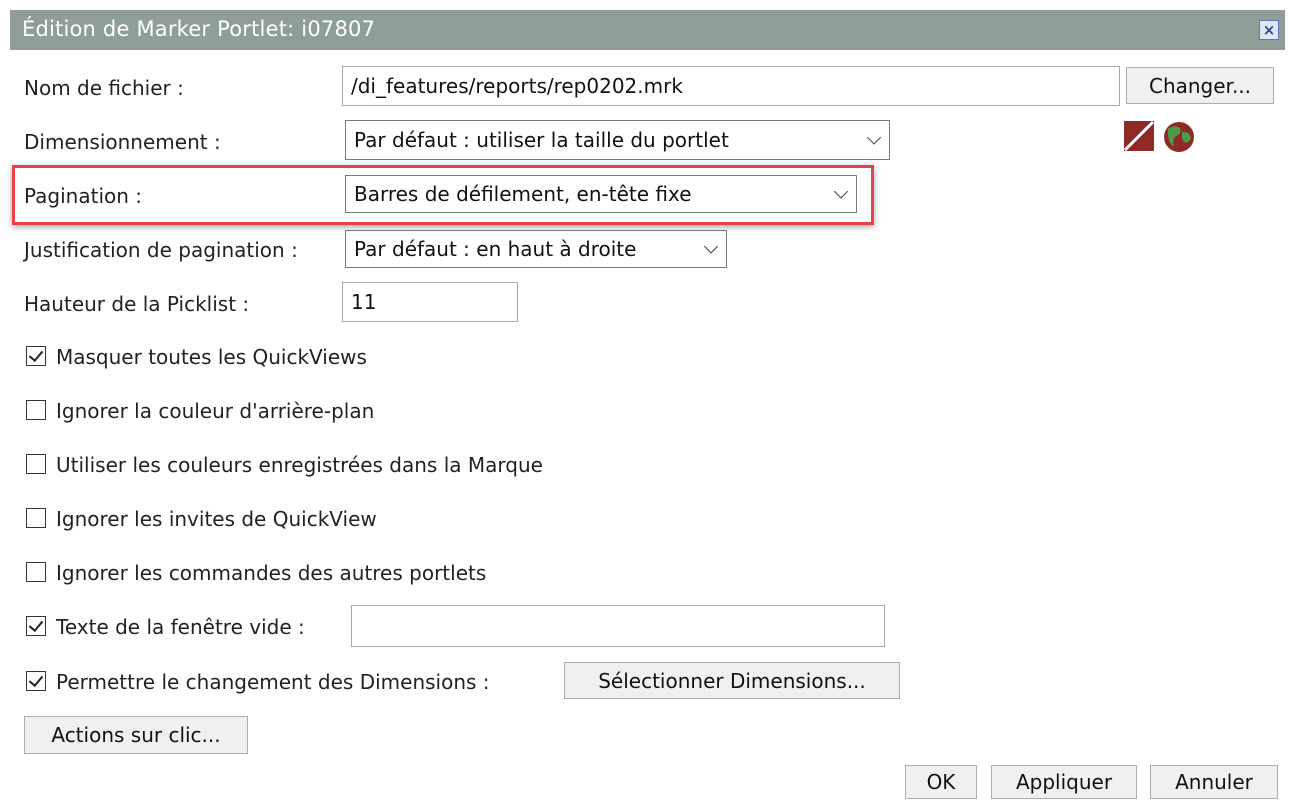  What do you see at coordinates (36, 572) in the screenshot?
I see `ignore-other-portlets-checkbox` at bounding box center [36, 572].